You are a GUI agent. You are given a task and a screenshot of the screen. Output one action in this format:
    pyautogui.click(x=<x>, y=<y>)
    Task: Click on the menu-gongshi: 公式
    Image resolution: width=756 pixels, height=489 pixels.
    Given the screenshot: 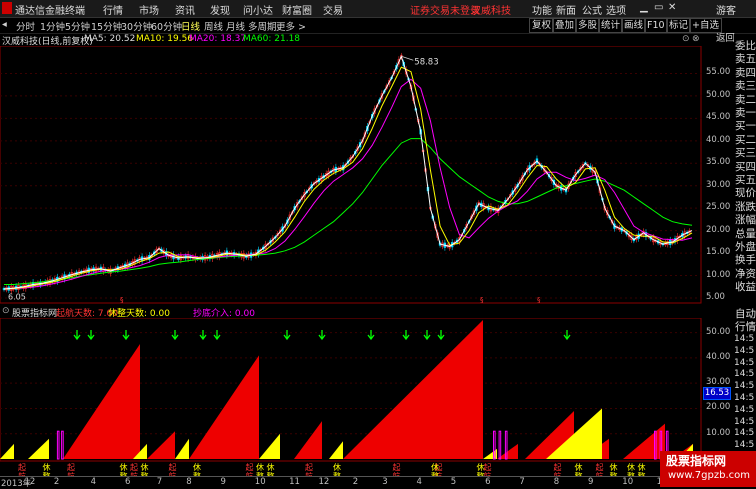 What is the action you would take?
    pyautogui.click(x=592, y=9)
    